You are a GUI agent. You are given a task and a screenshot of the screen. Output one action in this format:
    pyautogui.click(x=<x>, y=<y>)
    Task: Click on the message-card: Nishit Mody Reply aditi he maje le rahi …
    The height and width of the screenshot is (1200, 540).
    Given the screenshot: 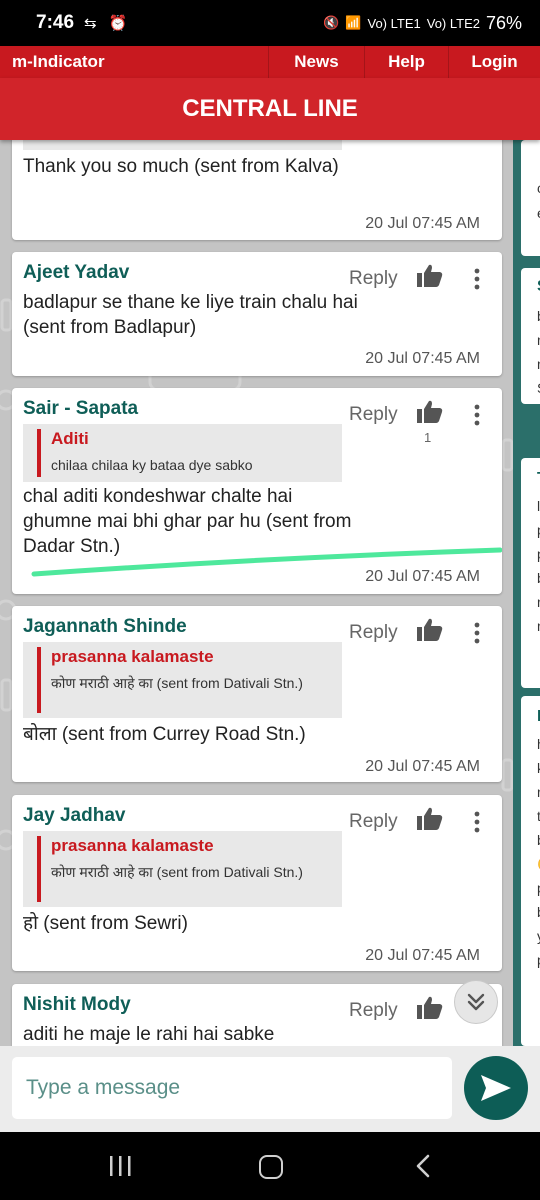 What is the action you would take?
    pyautogui.click(x=257, y=1015)
    